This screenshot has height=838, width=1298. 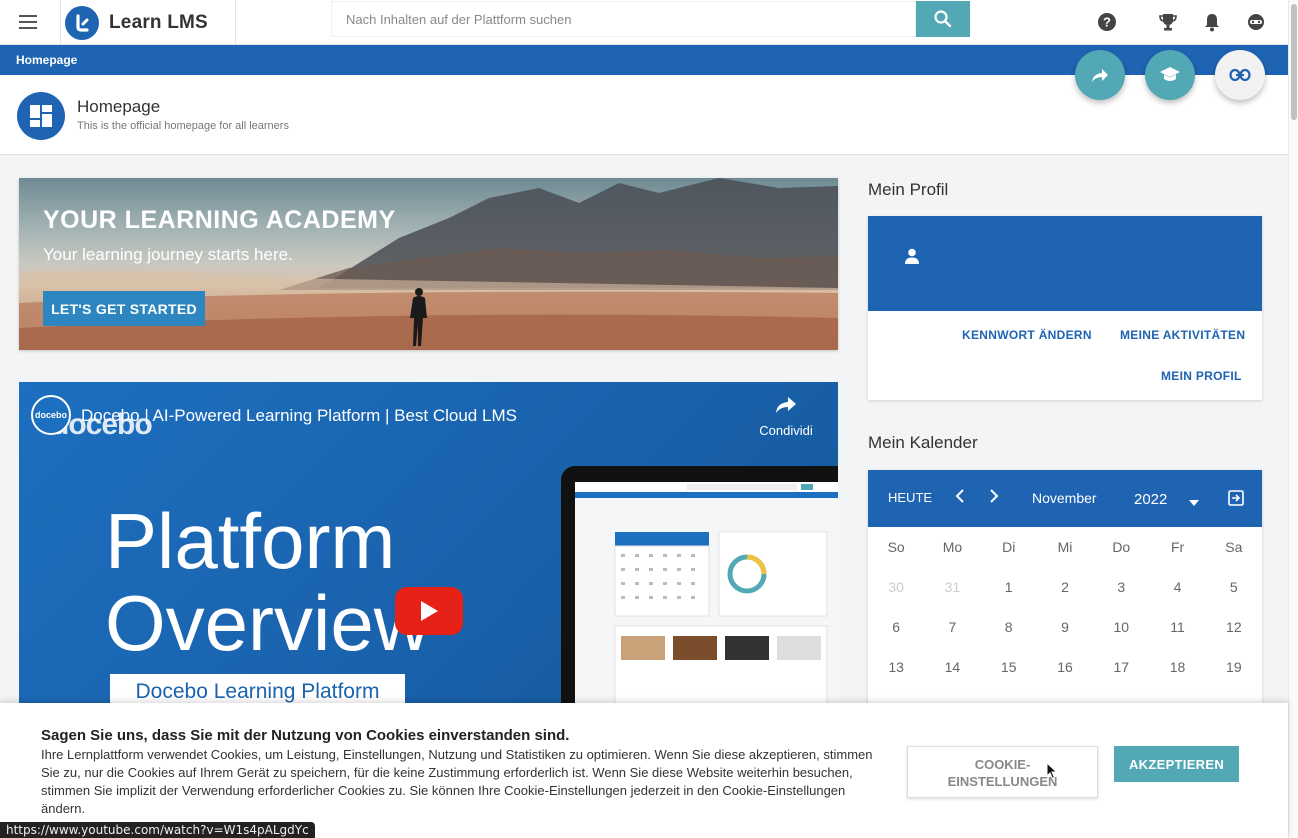 I want to click on cookie-settings-label-line2: EINSTELLUNGEN, so click(x=1002, y=781).